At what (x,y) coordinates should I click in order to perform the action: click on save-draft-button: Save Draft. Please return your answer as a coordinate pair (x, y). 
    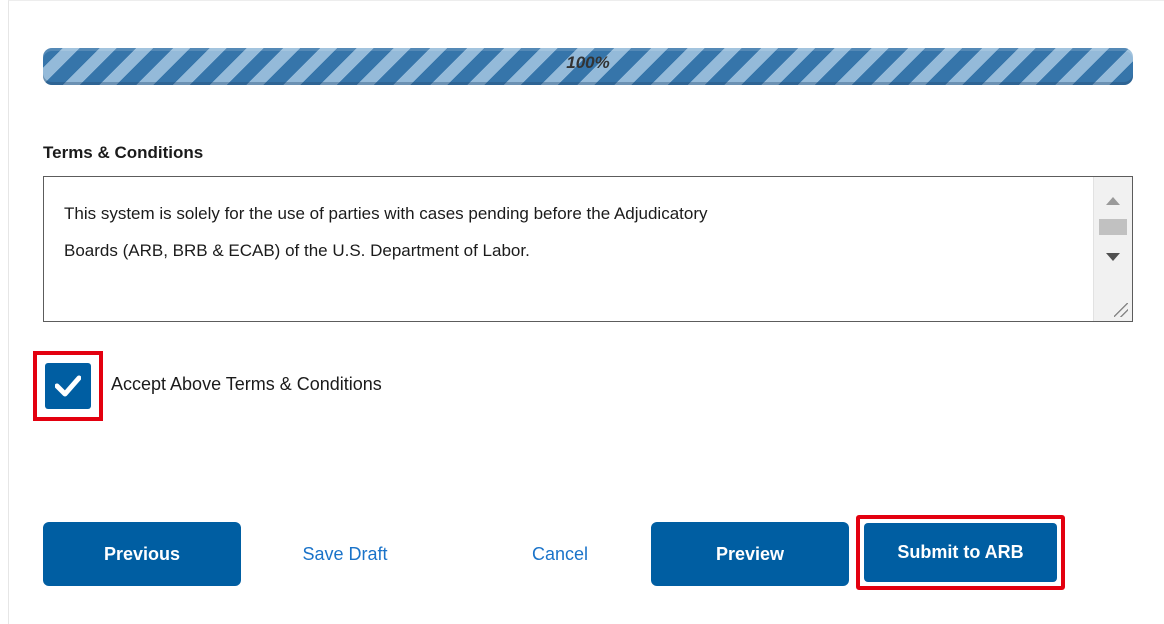
    Looking at the image, I should click on (345, 554).